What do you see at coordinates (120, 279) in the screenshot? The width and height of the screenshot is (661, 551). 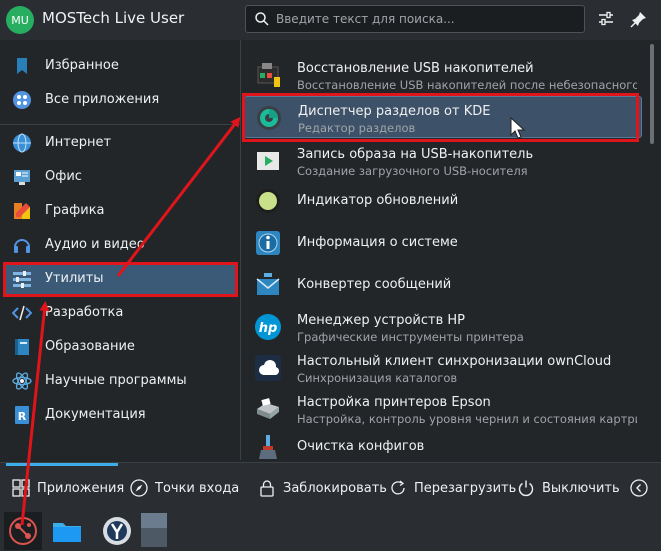 I see `annotation-box-utilities` at bounding box center [120, 279].